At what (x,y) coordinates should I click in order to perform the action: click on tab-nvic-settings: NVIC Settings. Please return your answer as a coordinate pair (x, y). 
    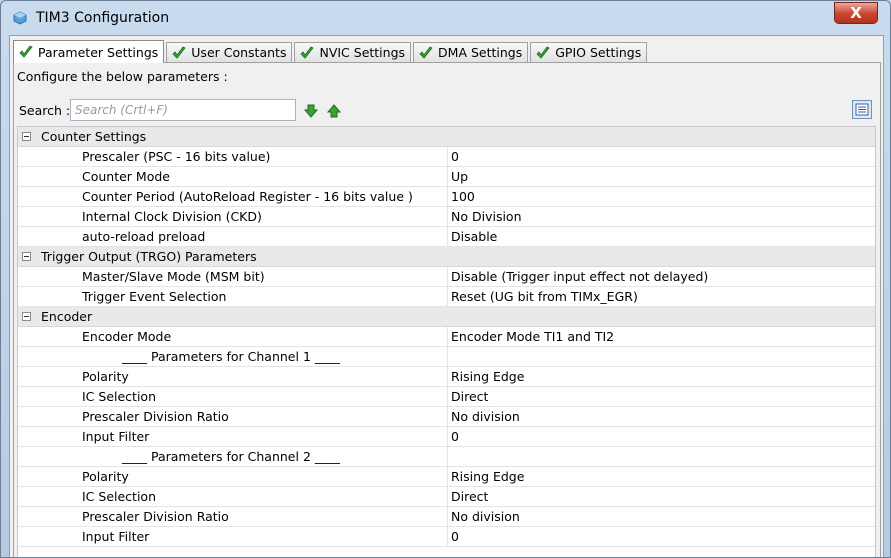
    Looking at the image, I should click on (353, 52).